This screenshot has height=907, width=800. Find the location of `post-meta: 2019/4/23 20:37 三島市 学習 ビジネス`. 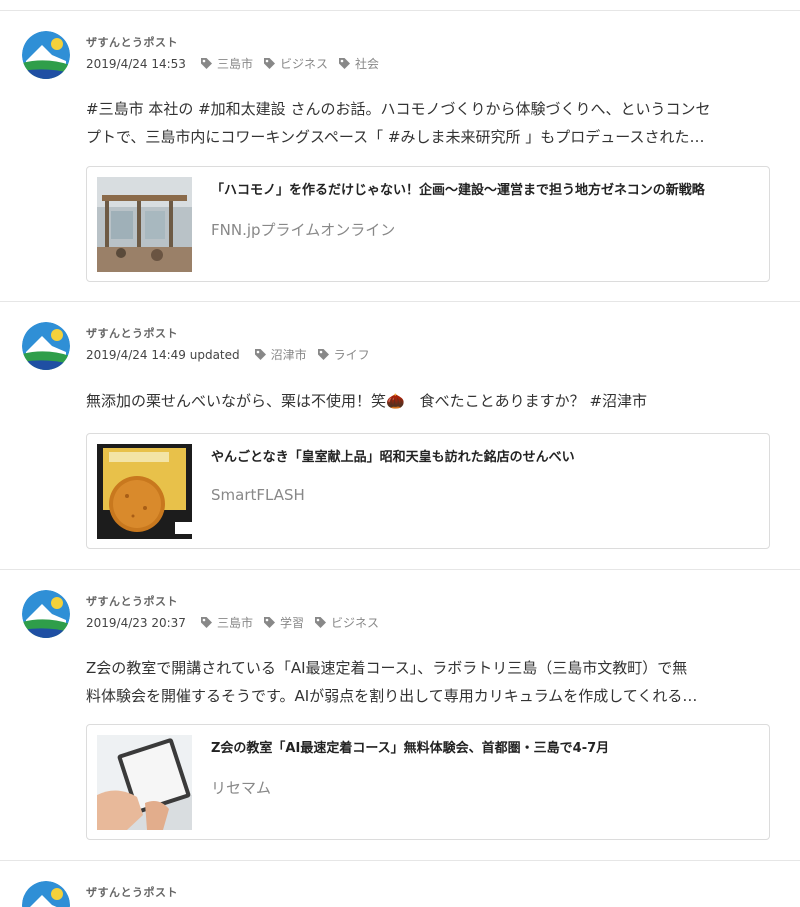

post-meta: 2019/4/23 20:37 三島市 学習 ビジネス is located at coordinates (237, 622).